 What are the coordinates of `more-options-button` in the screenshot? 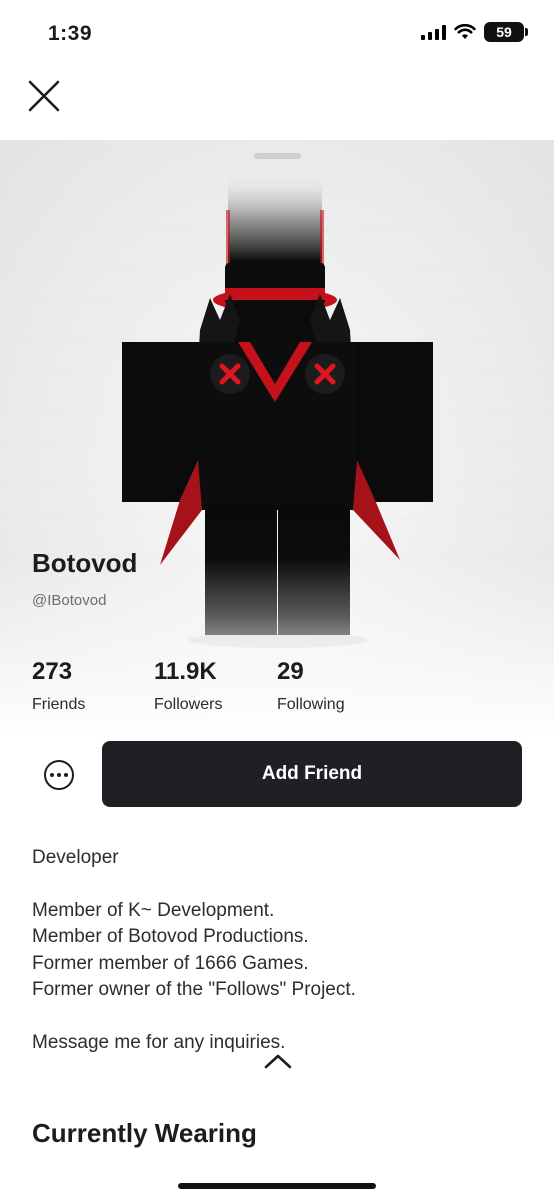 It's located at (59, 775).